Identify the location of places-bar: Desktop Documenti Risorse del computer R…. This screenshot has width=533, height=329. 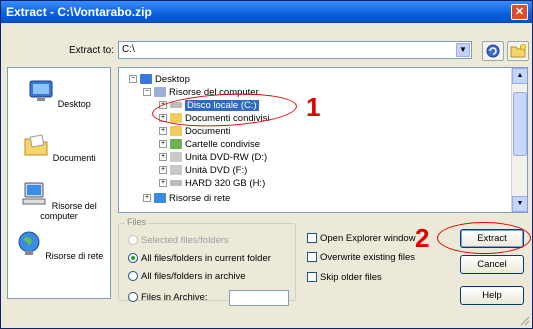
(59, 183).